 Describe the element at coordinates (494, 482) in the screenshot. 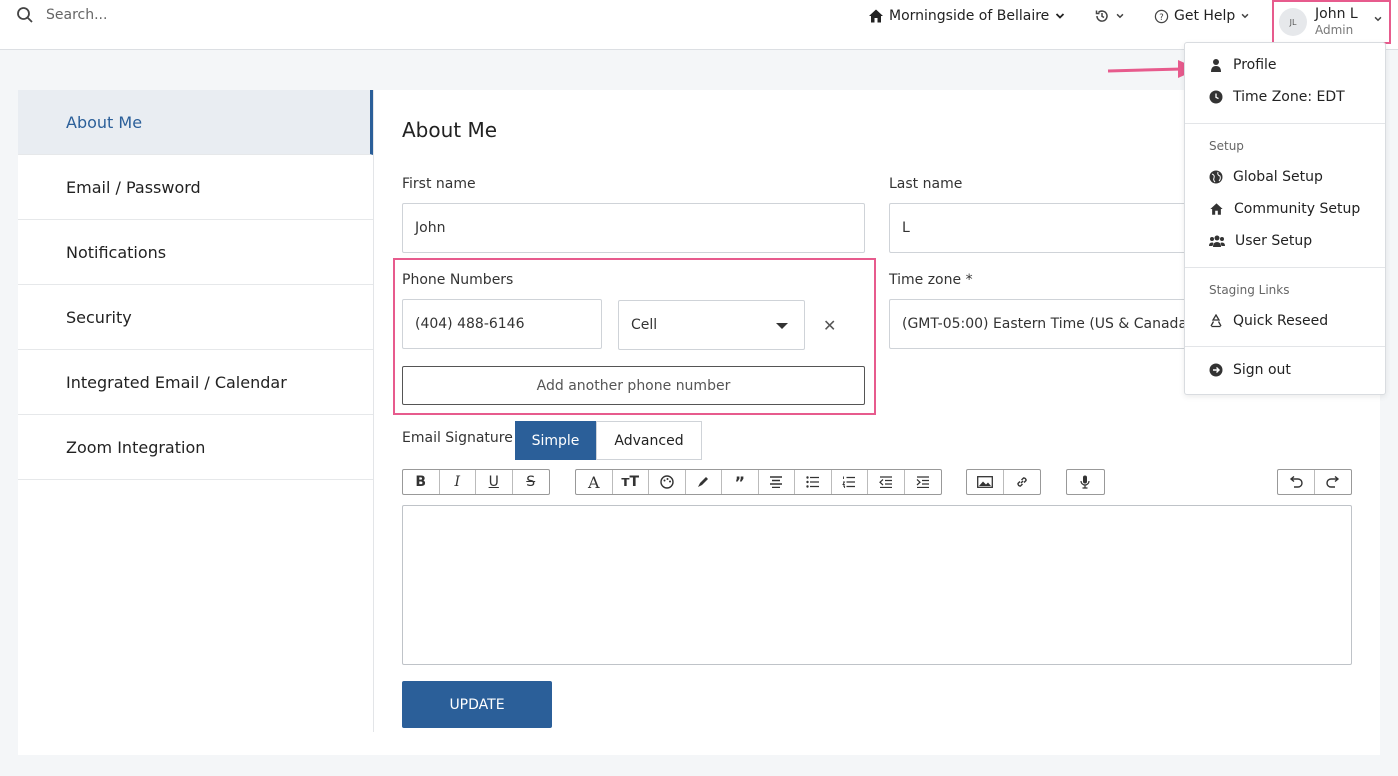

I see `underline-icon: U` at that location.